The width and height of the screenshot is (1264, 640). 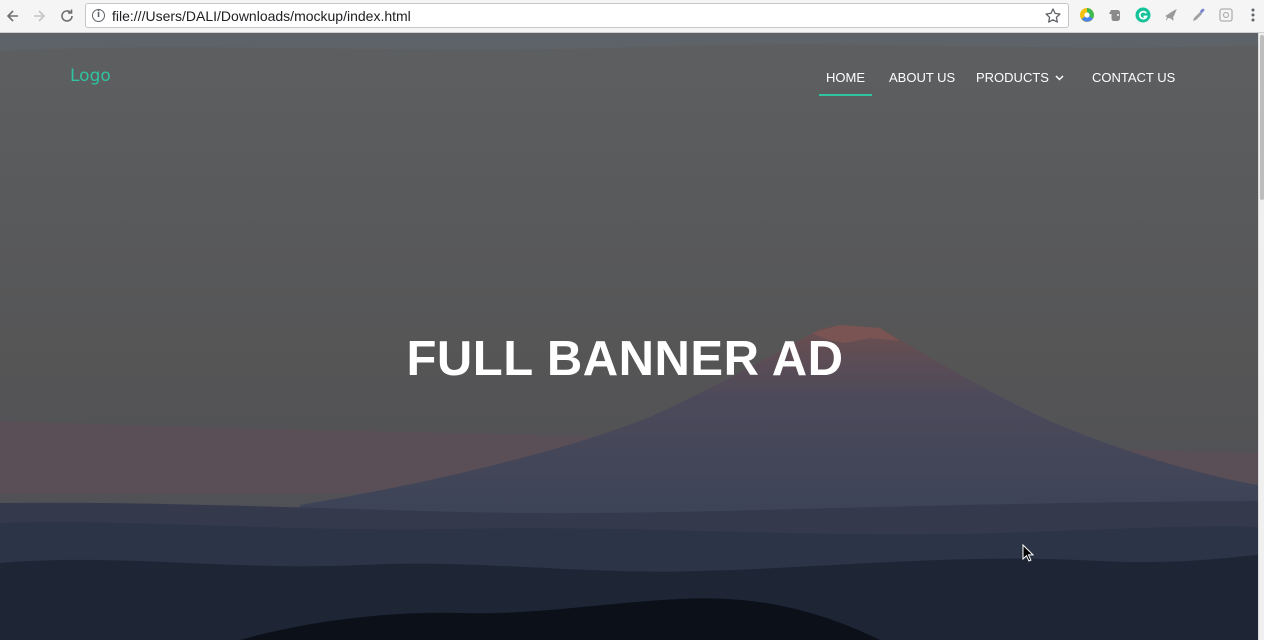 What do you see at coordinates (98, 15) in the screenshot?
I see `info-icon: i` at bounding box center [98, 15].